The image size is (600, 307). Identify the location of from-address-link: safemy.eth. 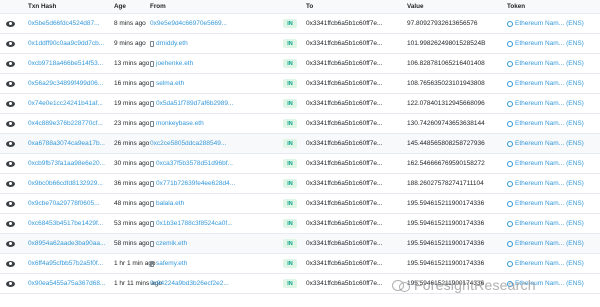
(171, 263).